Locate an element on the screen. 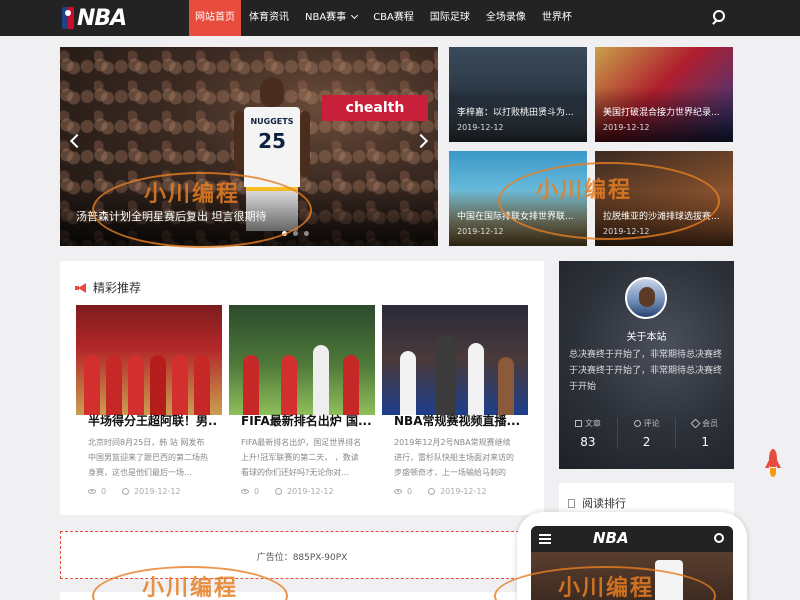 This screenshot has width=800, height=600. rocket-fin is located at coordinates (779, 464).